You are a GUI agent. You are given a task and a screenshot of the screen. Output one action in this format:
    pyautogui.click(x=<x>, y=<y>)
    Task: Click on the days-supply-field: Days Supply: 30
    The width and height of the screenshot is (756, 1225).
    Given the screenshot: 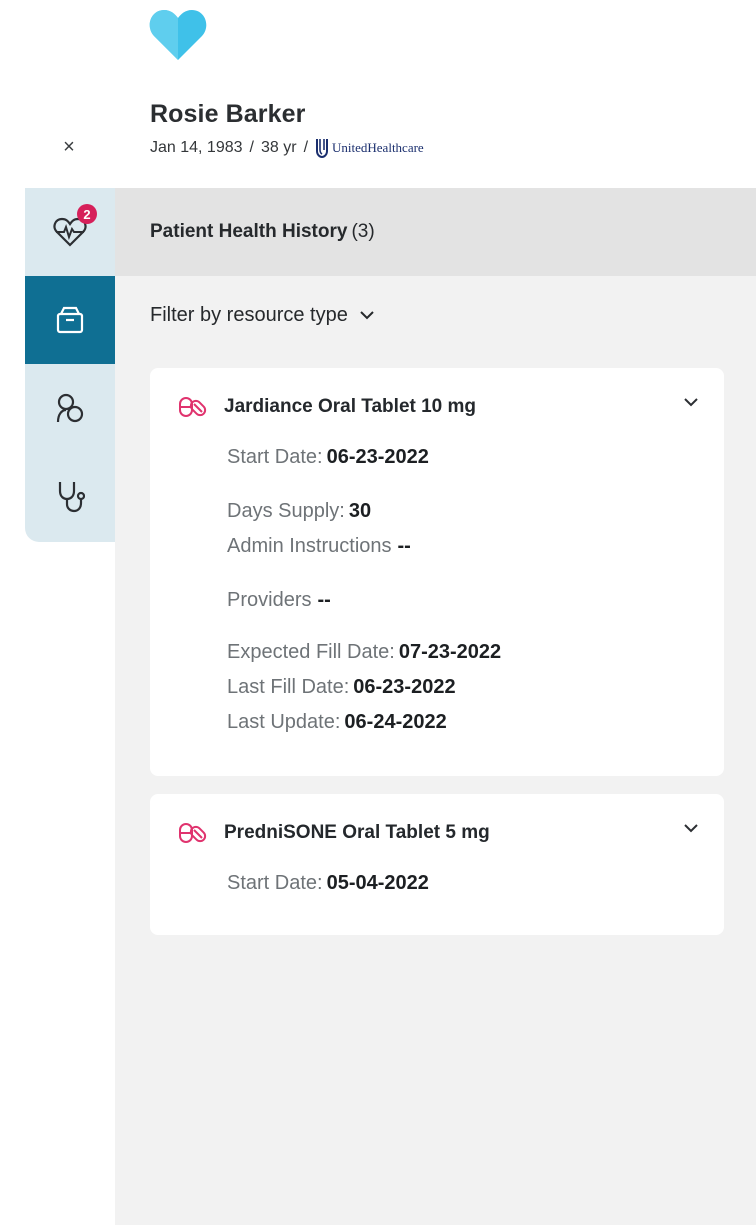 What is the action you would take?
    pyautogui.click(x=299, y=511)
    